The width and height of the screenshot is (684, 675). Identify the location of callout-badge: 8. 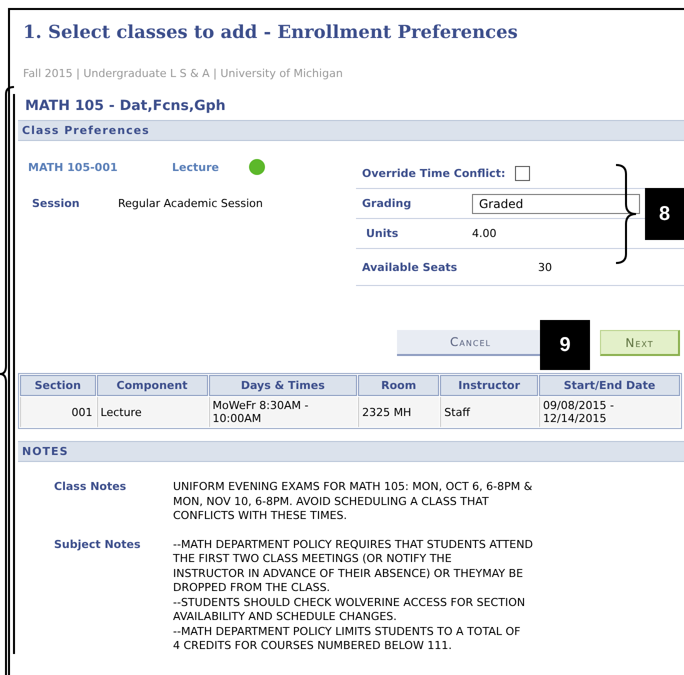
(664, 214).